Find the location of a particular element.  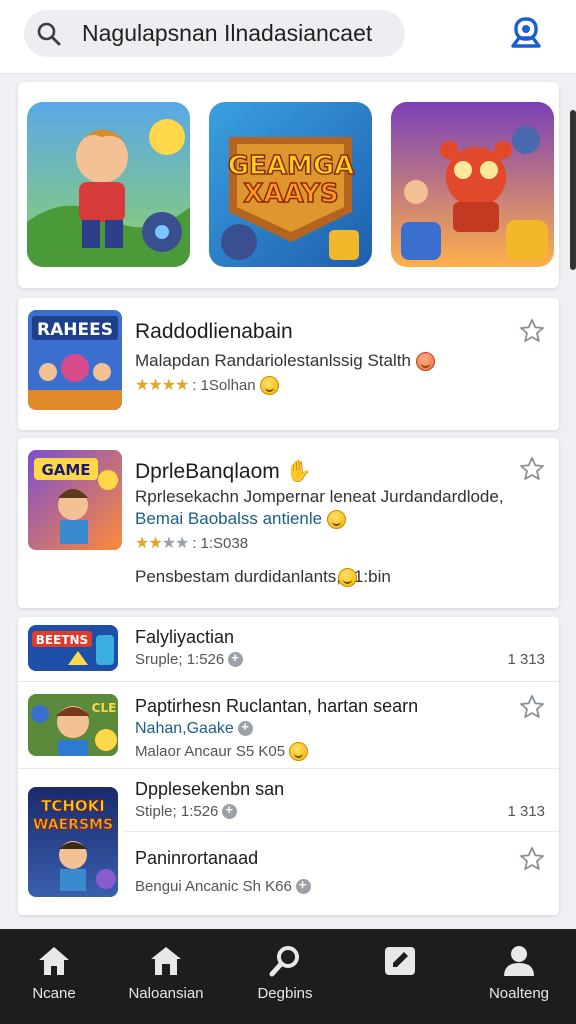

list-item: Dpplesekenbn san Stiple; 1:526 1 313 is located at coordinates (288, 800).